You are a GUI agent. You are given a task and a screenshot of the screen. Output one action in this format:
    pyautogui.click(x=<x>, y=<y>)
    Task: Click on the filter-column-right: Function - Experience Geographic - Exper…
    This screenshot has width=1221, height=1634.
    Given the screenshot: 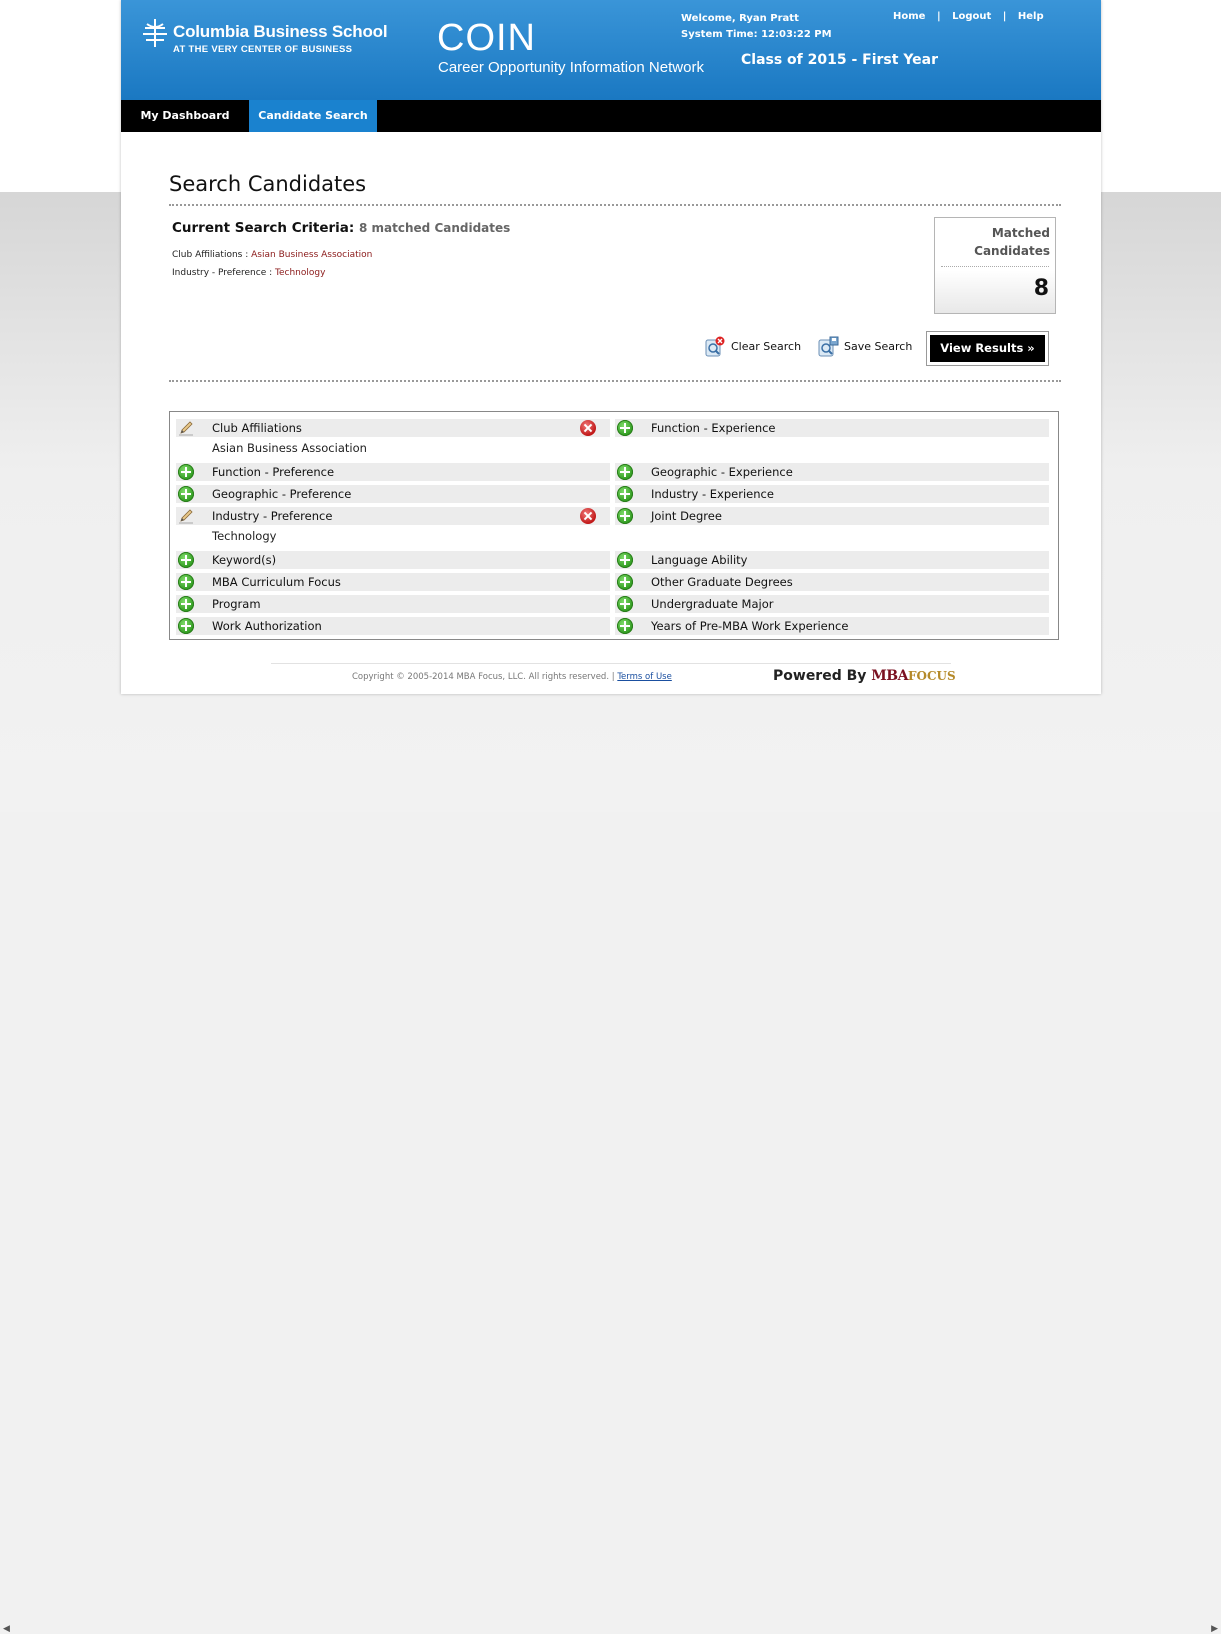 What is the action you would take?
    pyautogui.click(x=832, y=529)
    